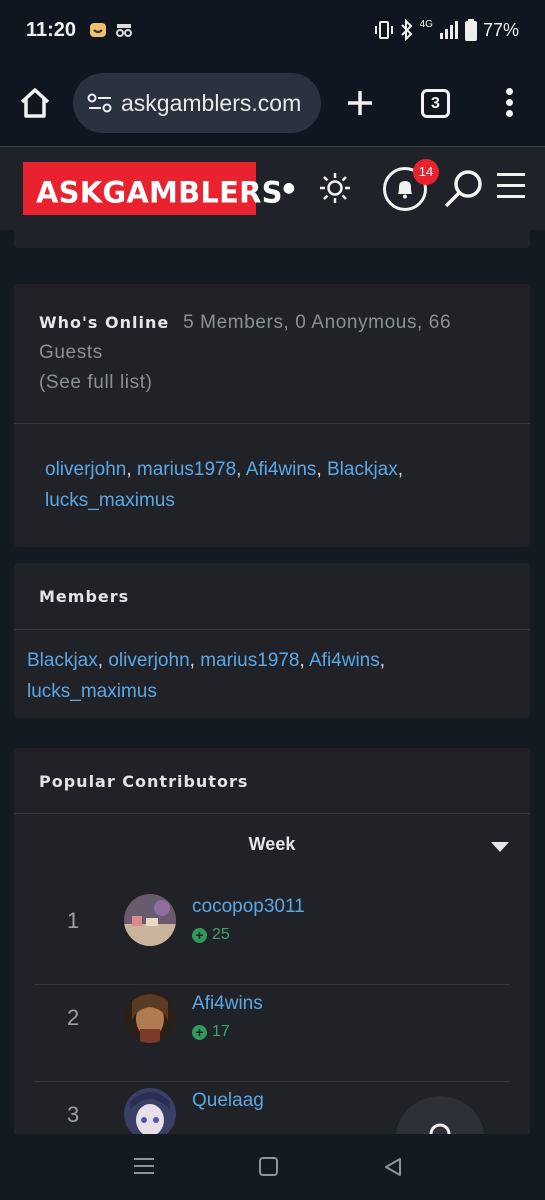 This screenshot has width=545, height=1200. I want to click on back-icon, so click(393, 1167).